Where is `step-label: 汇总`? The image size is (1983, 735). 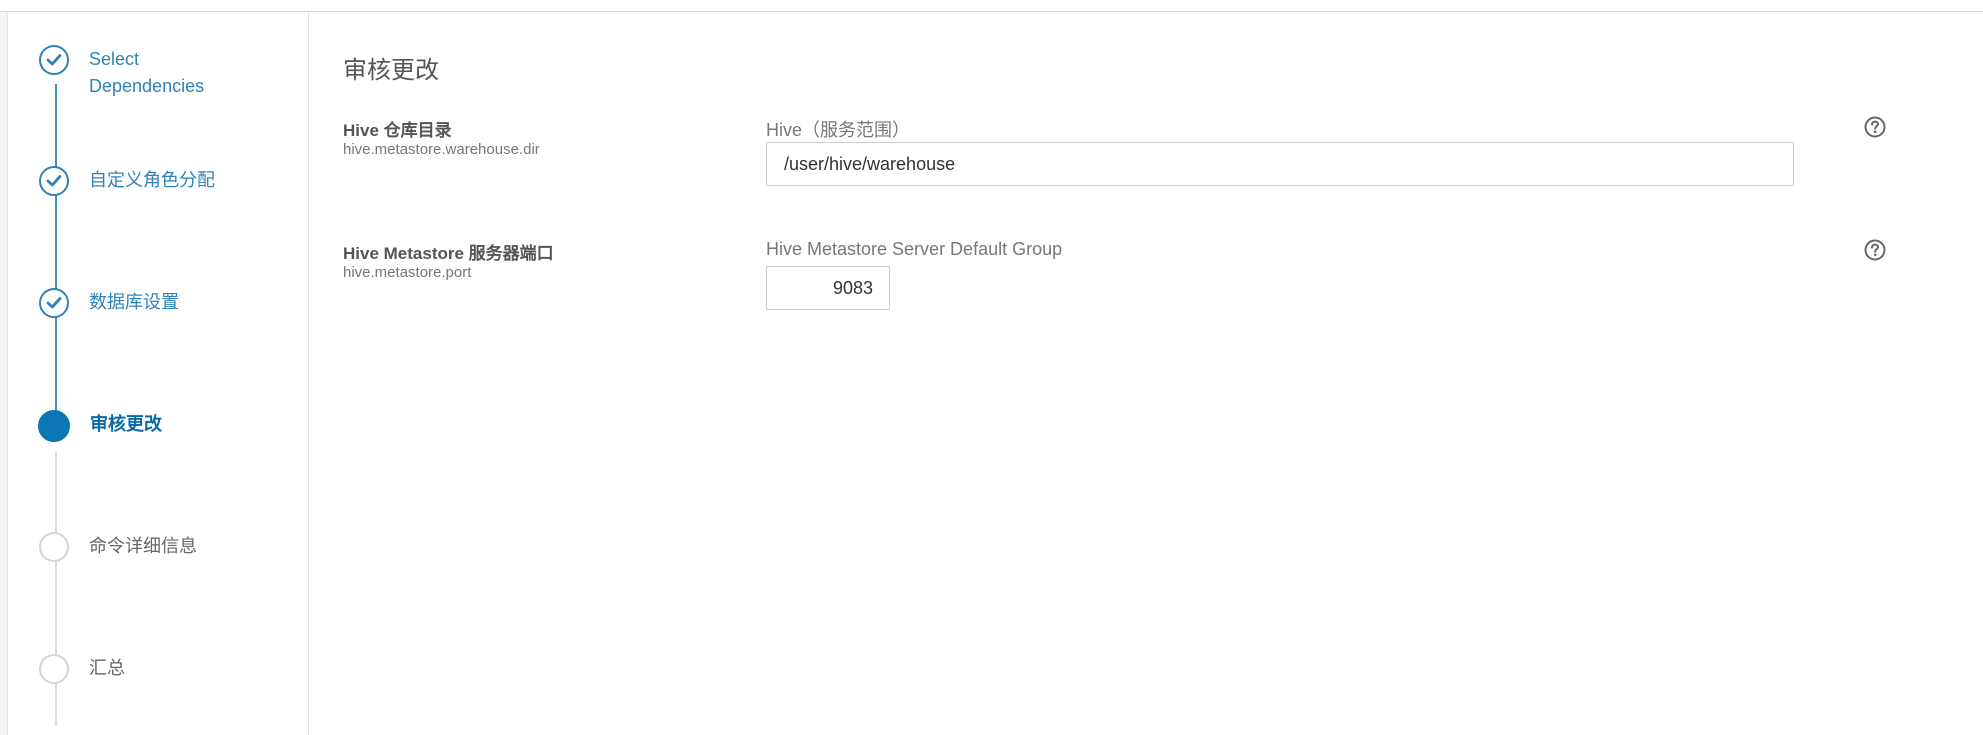 step-label: 汇总 is located at coordinates (107, 668).